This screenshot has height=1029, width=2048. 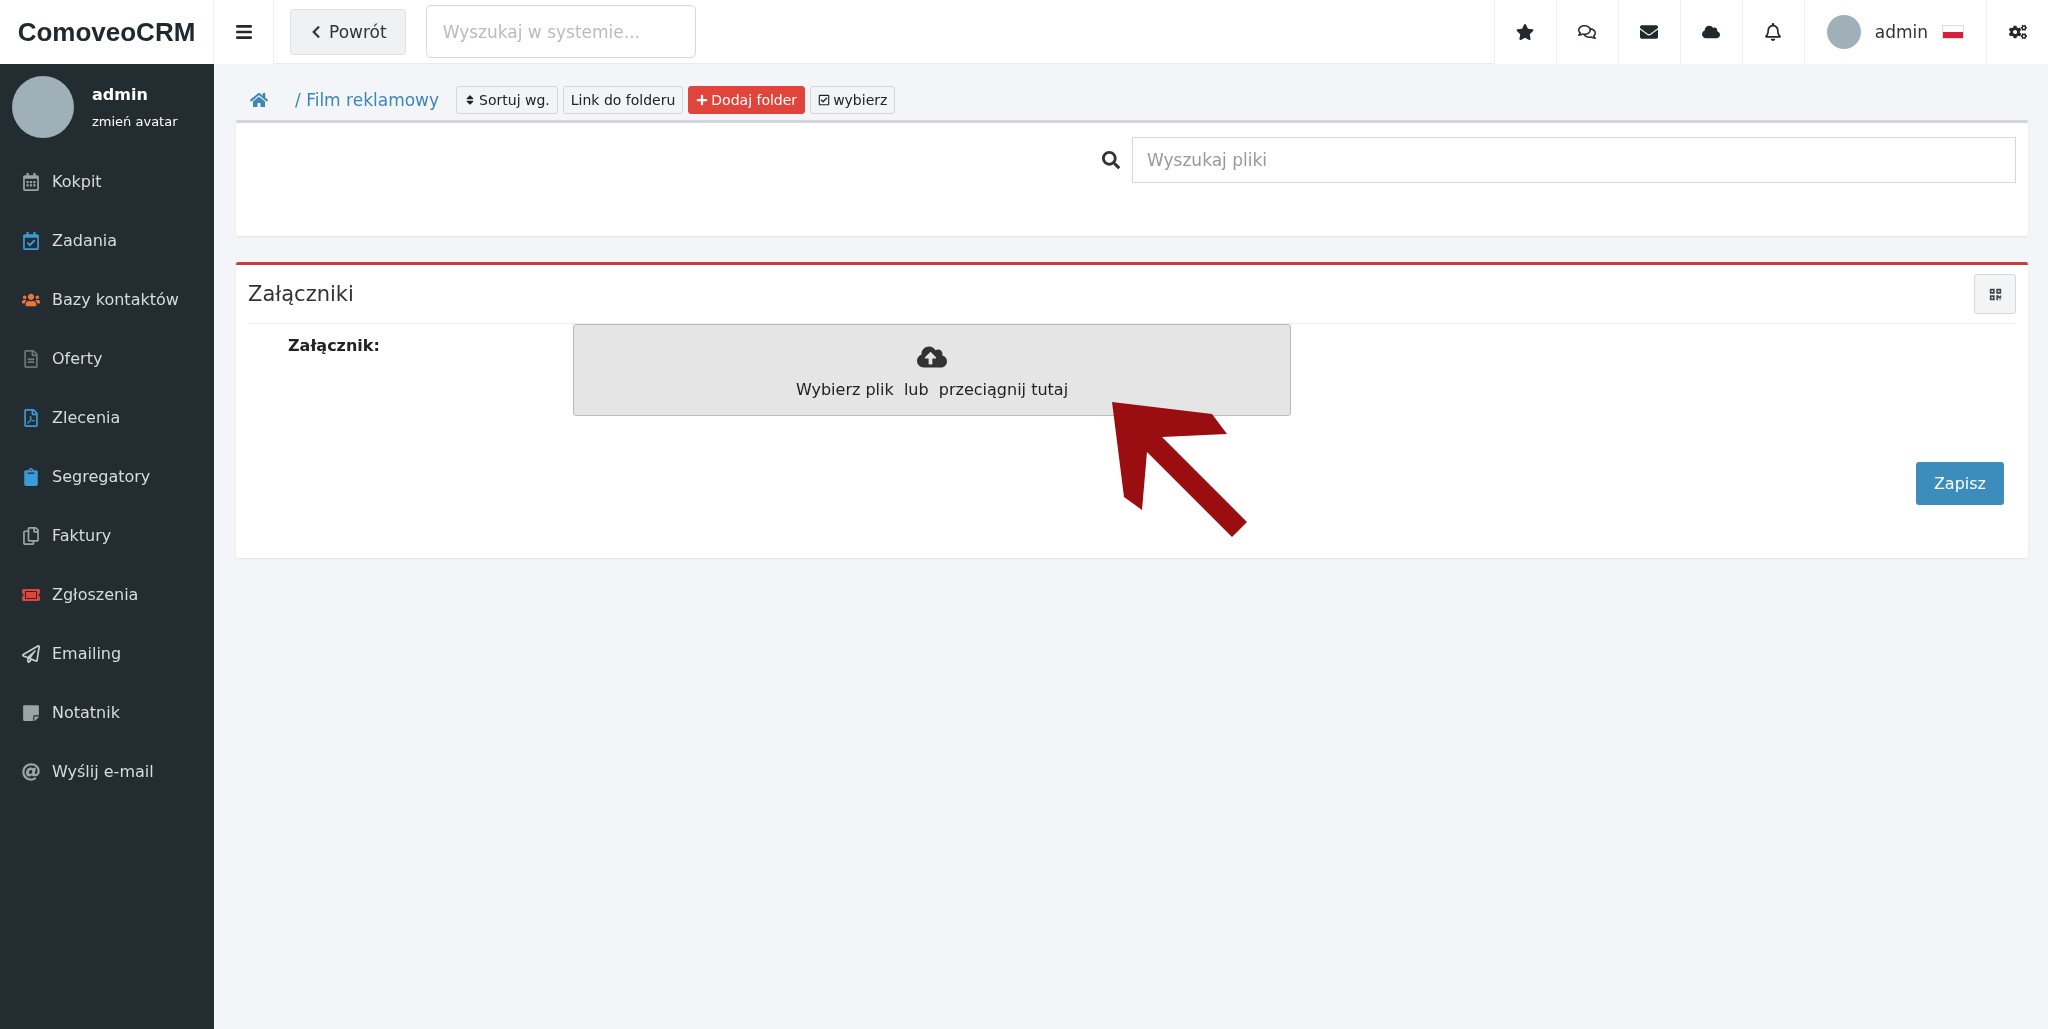 I want to click on avatar, so click(x=1843, y=31).